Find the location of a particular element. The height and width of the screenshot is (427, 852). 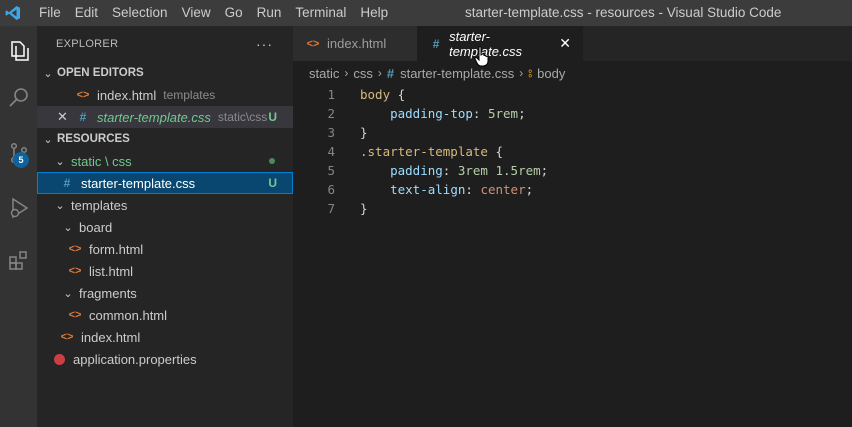

section-label: OPEN EDITORS is located at coordinates (100, 73).